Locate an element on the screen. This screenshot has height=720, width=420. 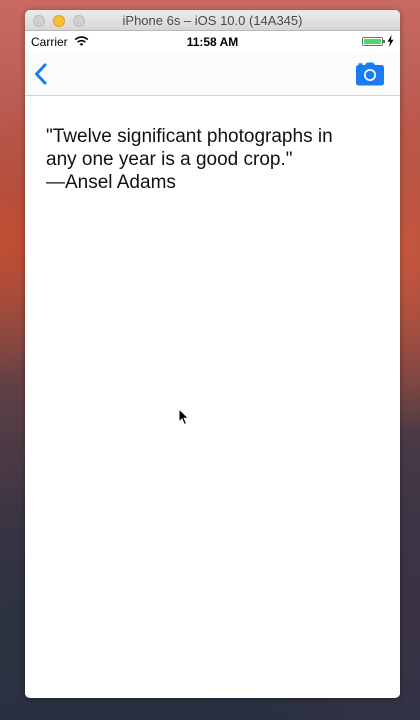
quote-line: "Twelve significant photographs in is located at coordinates (189, 136).